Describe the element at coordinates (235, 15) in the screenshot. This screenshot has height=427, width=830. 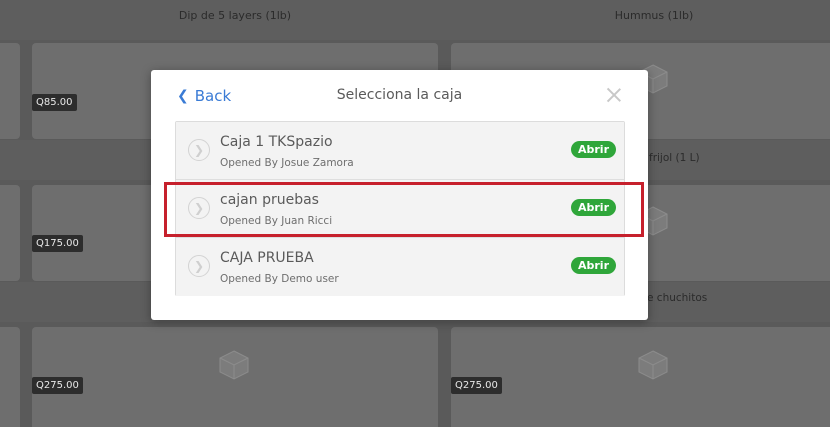
I see `product-label: Dip de 5 layers (1lb)` at that location.